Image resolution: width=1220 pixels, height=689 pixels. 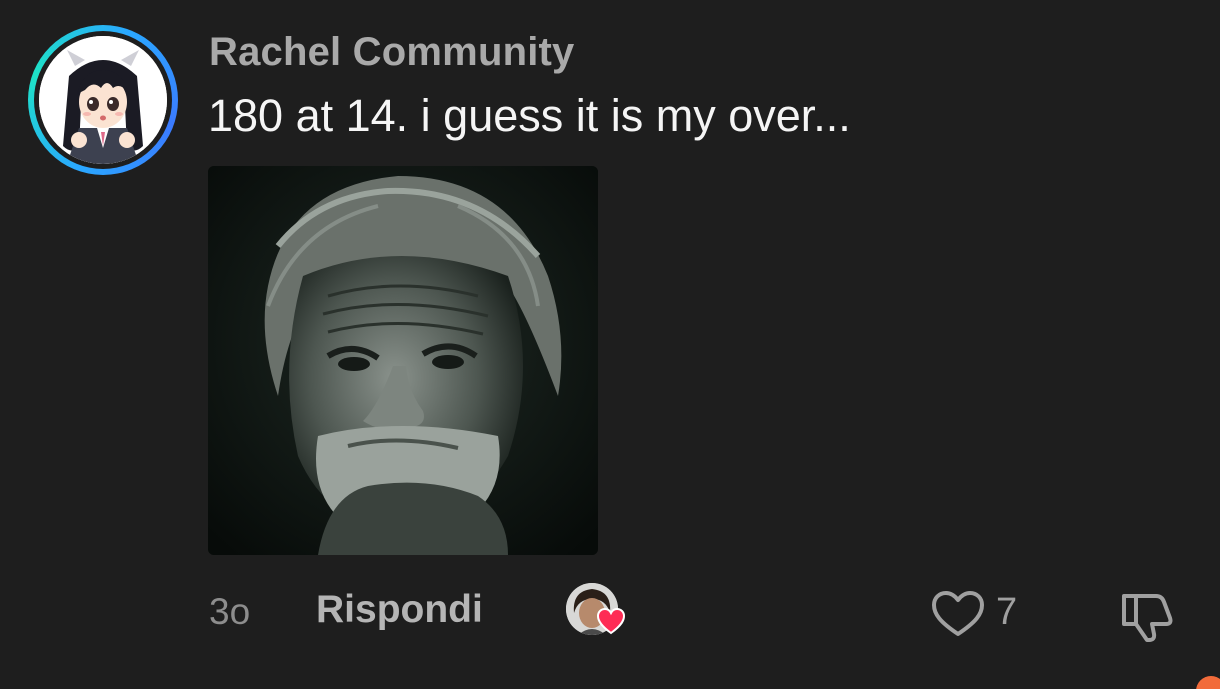 What do you see at coordinates (392, 52) in the screenshot?
I see `author-name: Rachel Community` at bounding box center [392, 52].